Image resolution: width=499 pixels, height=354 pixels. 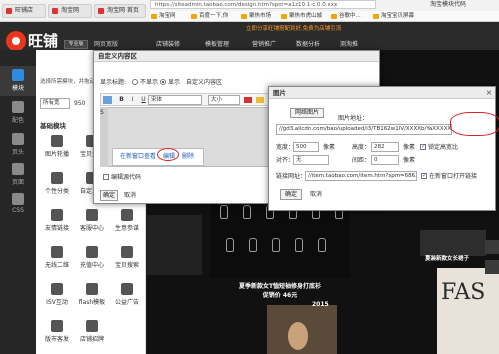 What do you see at coordinates (18, 113) in the screenshot?
I see `sidebar-item-colors: 配色` at bounding box center [18, 113].